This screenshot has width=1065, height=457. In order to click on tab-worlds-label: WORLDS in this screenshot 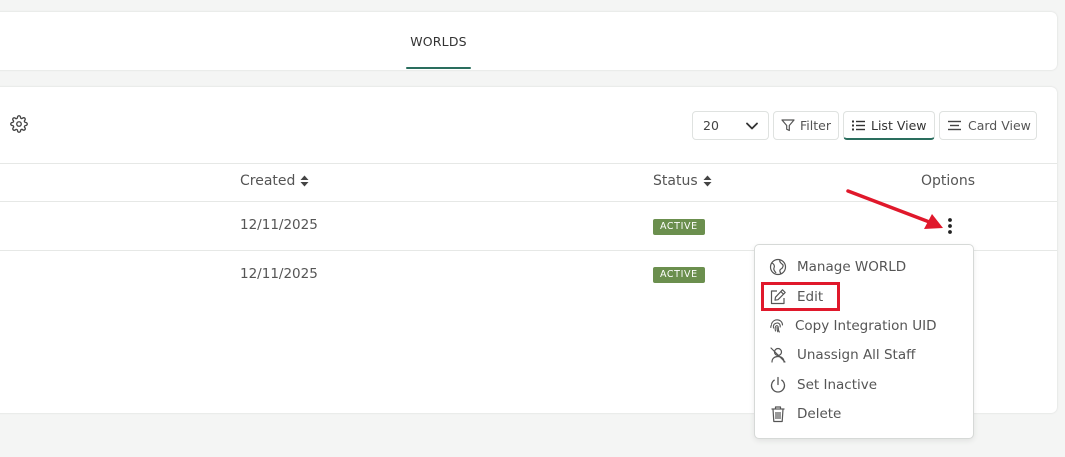, I will do `click(438, 41)`.